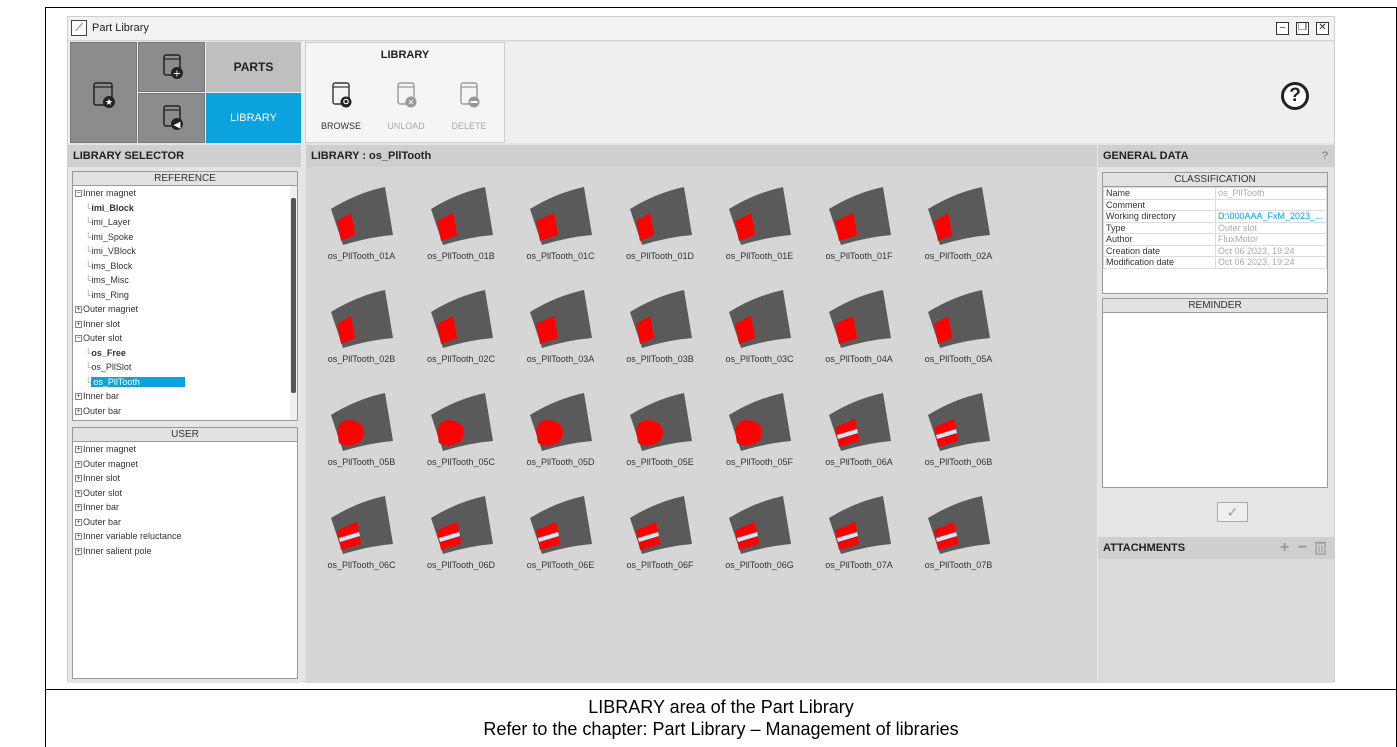 The height and width of the screenshot is (747, 1397). I want to click on user-tree-item: + Inner slot, so click(186, 478).